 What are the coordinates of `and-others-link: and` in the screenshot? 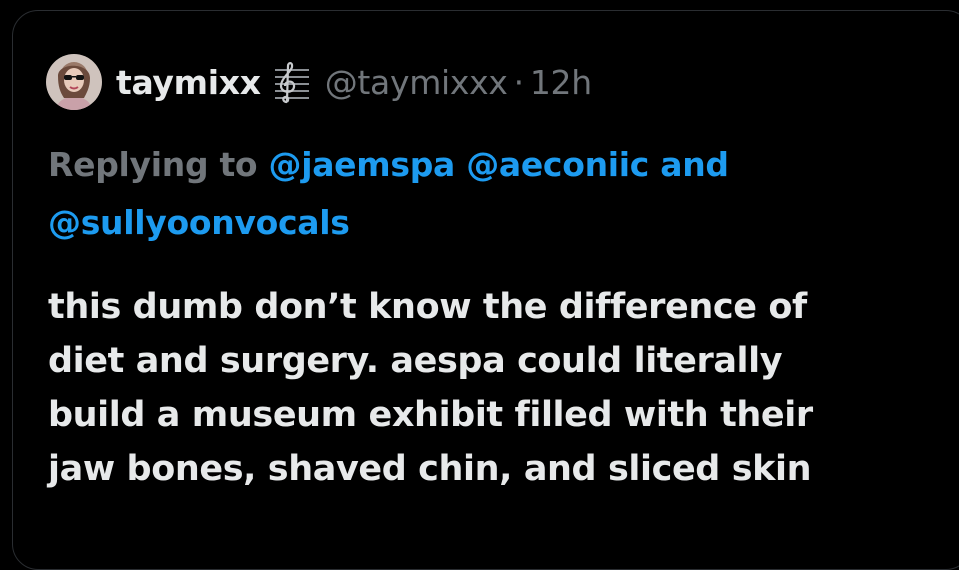 It's located at (689, 164).